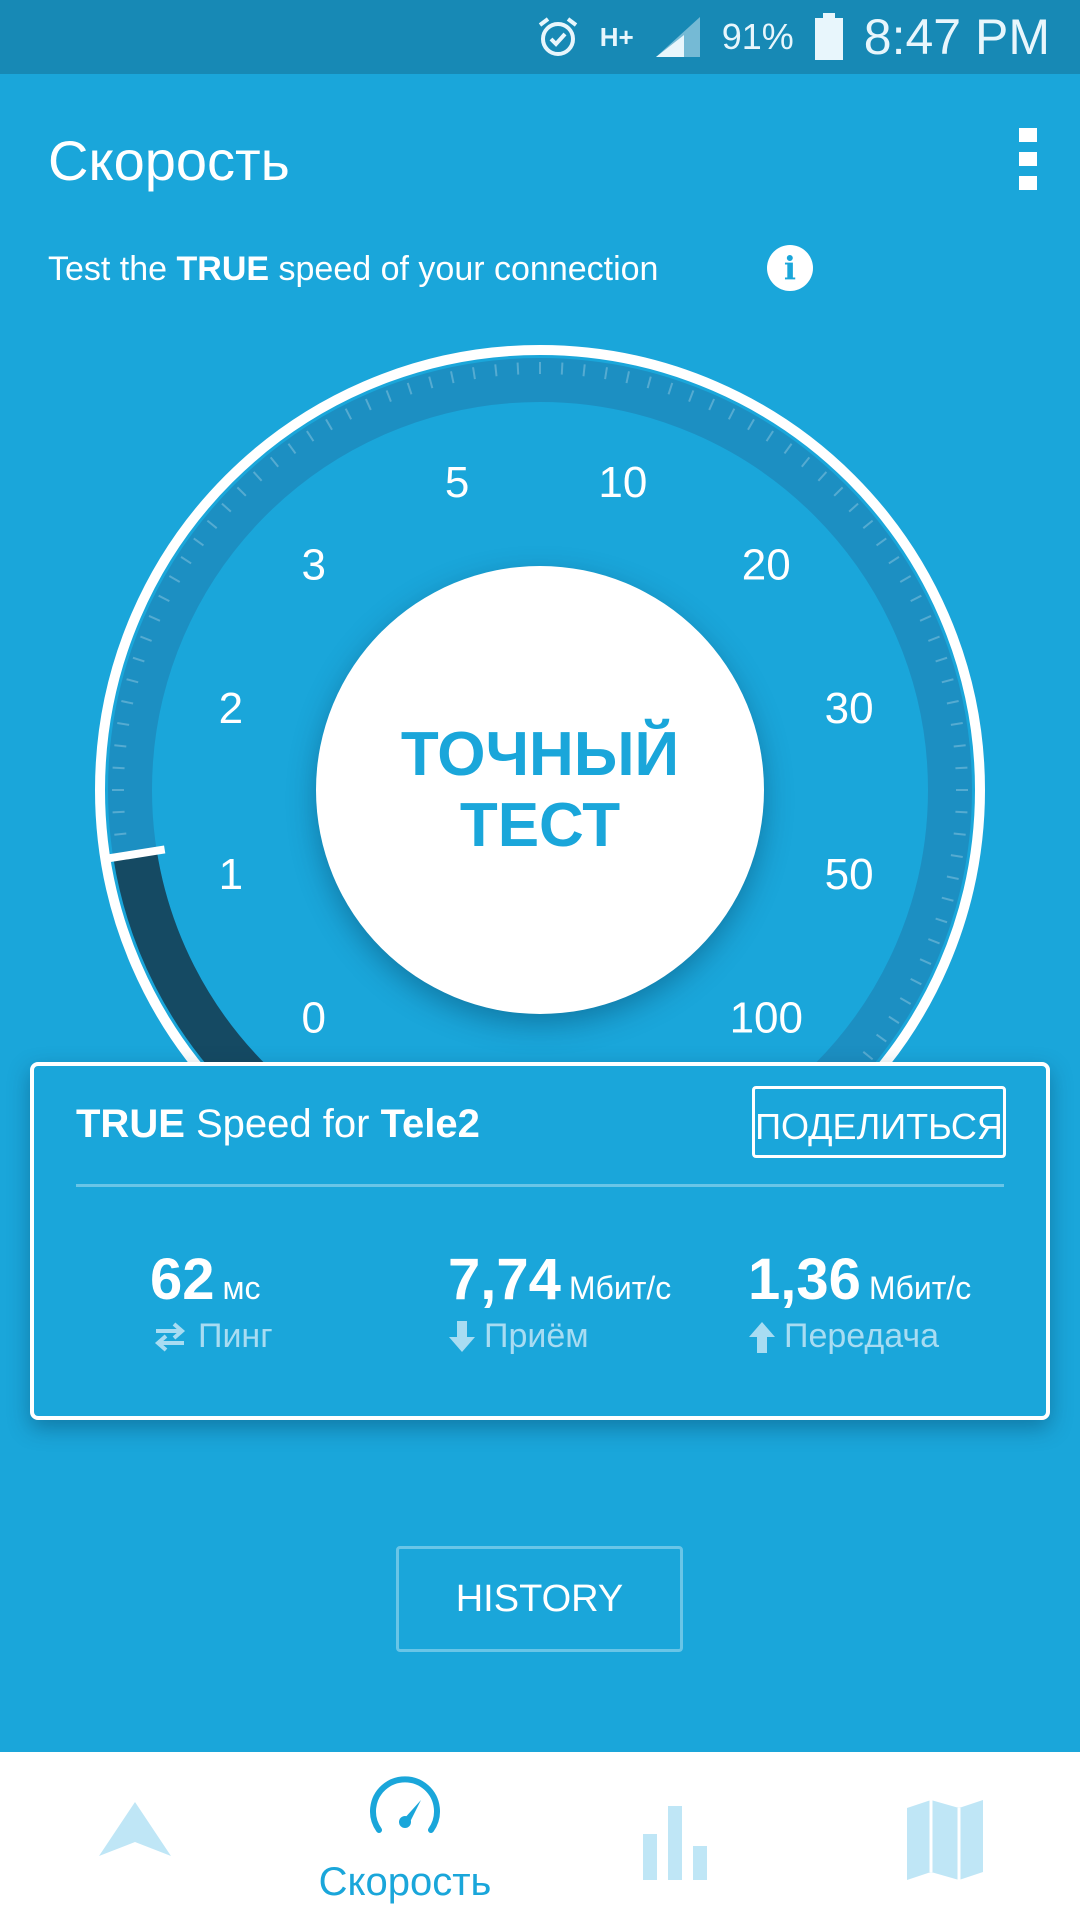 This screenshot has width=1080, height=1920. I want to click on upload-value: 1,36, so click(804, 1279).